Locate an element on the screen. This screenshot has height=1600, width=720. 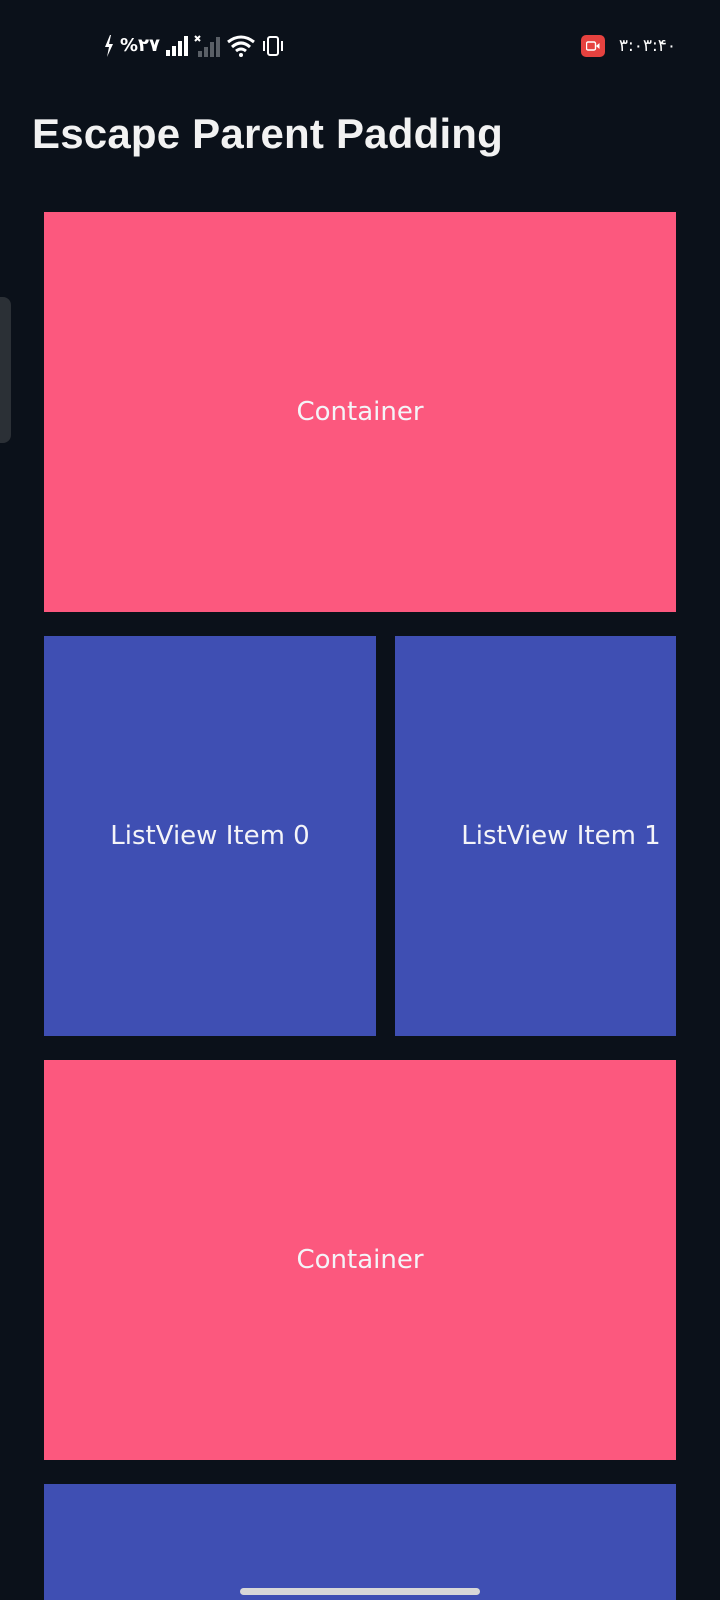
list-item: ListView Item 0 is located at coordinates (210, 836).